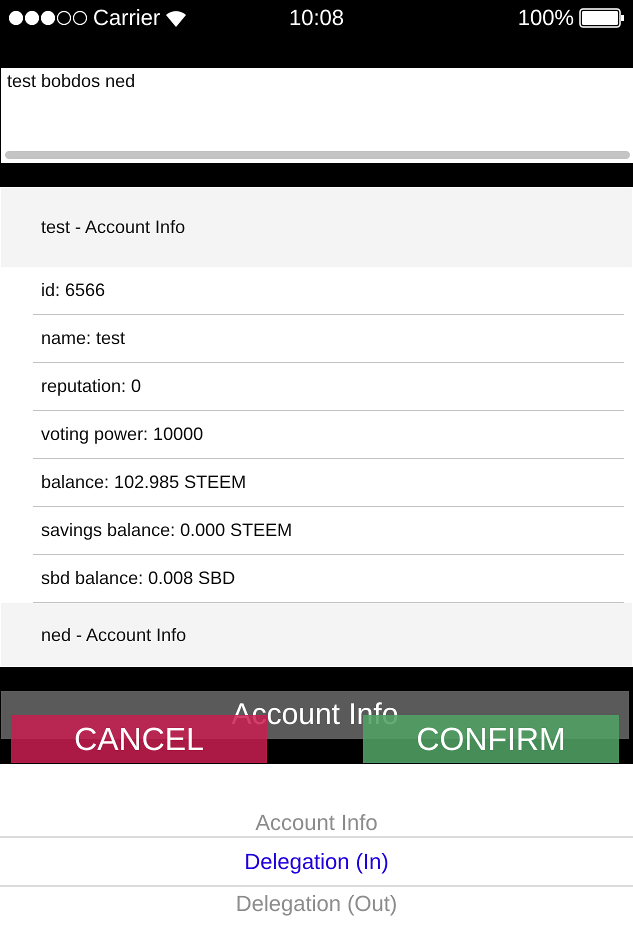 This screenshot has height=951, width=633. What do you see at coordinates (316, 227) in the screenshot?
I see `section-header: test - Account Info` at bounding box center [316, 227].